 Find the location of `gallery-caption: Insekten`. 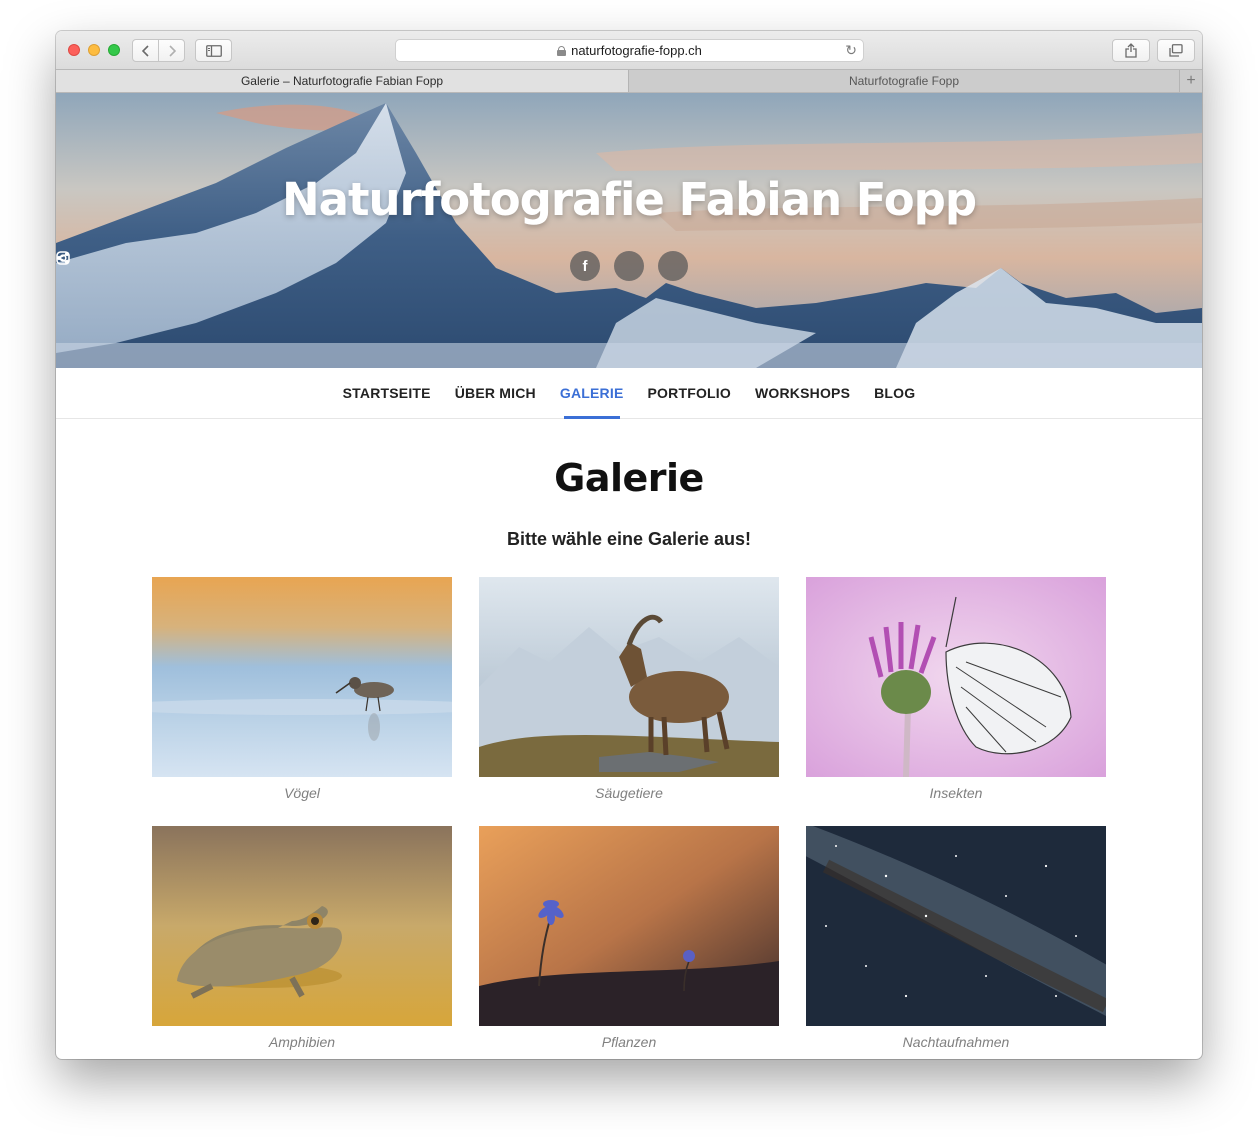

gallery-caption: Insekten is located at coordinates (956, 793).